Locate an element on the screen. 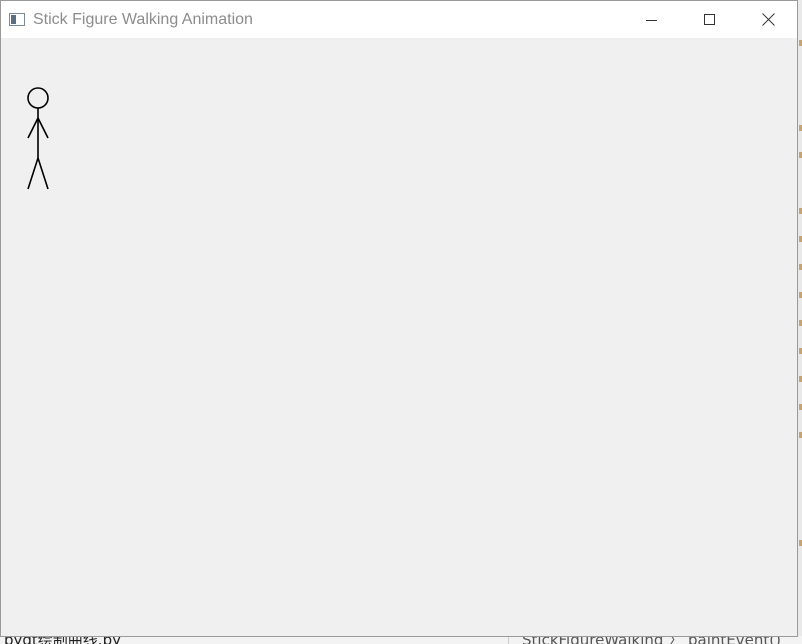  stick-figure-left-arm is located at coordinates (33, 128).